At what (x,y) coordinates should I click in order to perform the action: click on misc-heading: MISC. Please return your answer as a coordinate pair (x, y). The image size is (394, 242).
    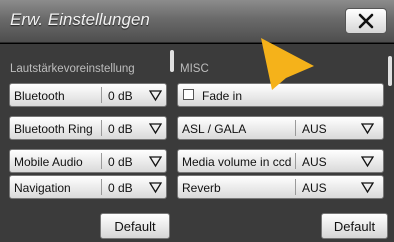
    Looking at the image, I should click on (194, 69).